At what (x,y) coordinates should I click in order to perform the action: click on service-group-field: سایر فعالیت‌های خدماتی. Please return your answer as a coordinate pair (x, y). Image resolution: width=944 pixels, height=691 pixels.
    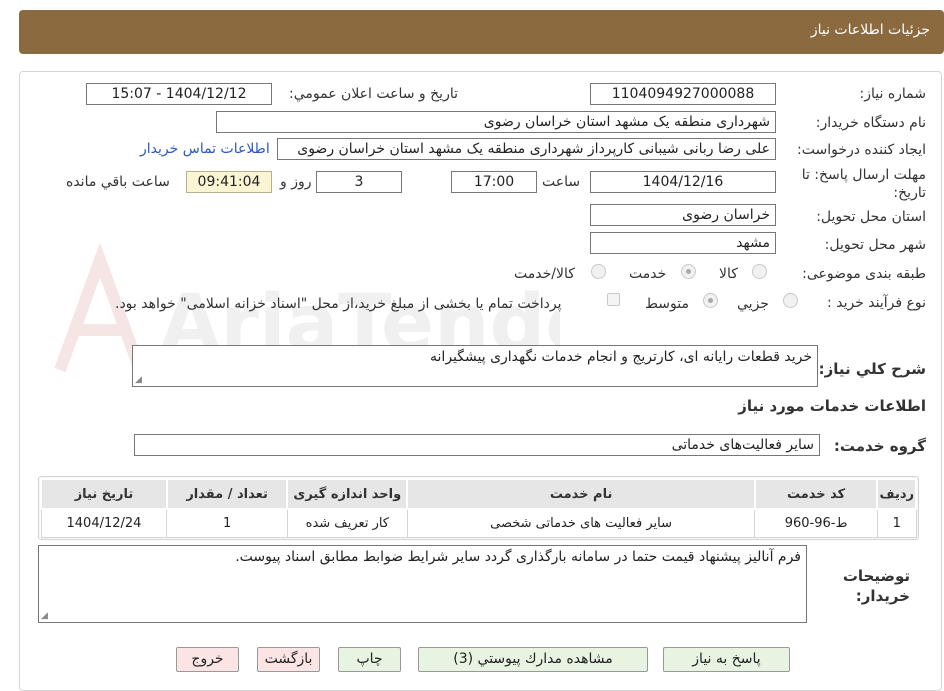
    Looking at the image, I should click on (477, 445).